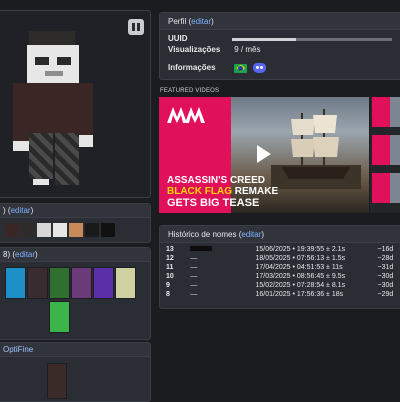 Image resolution: width=400 pixels, height=402 pixels. What do you see at coordinates (251, 234) in the screenshot?
I see `history-edit-link: editar` at bounding box center [251, 234].